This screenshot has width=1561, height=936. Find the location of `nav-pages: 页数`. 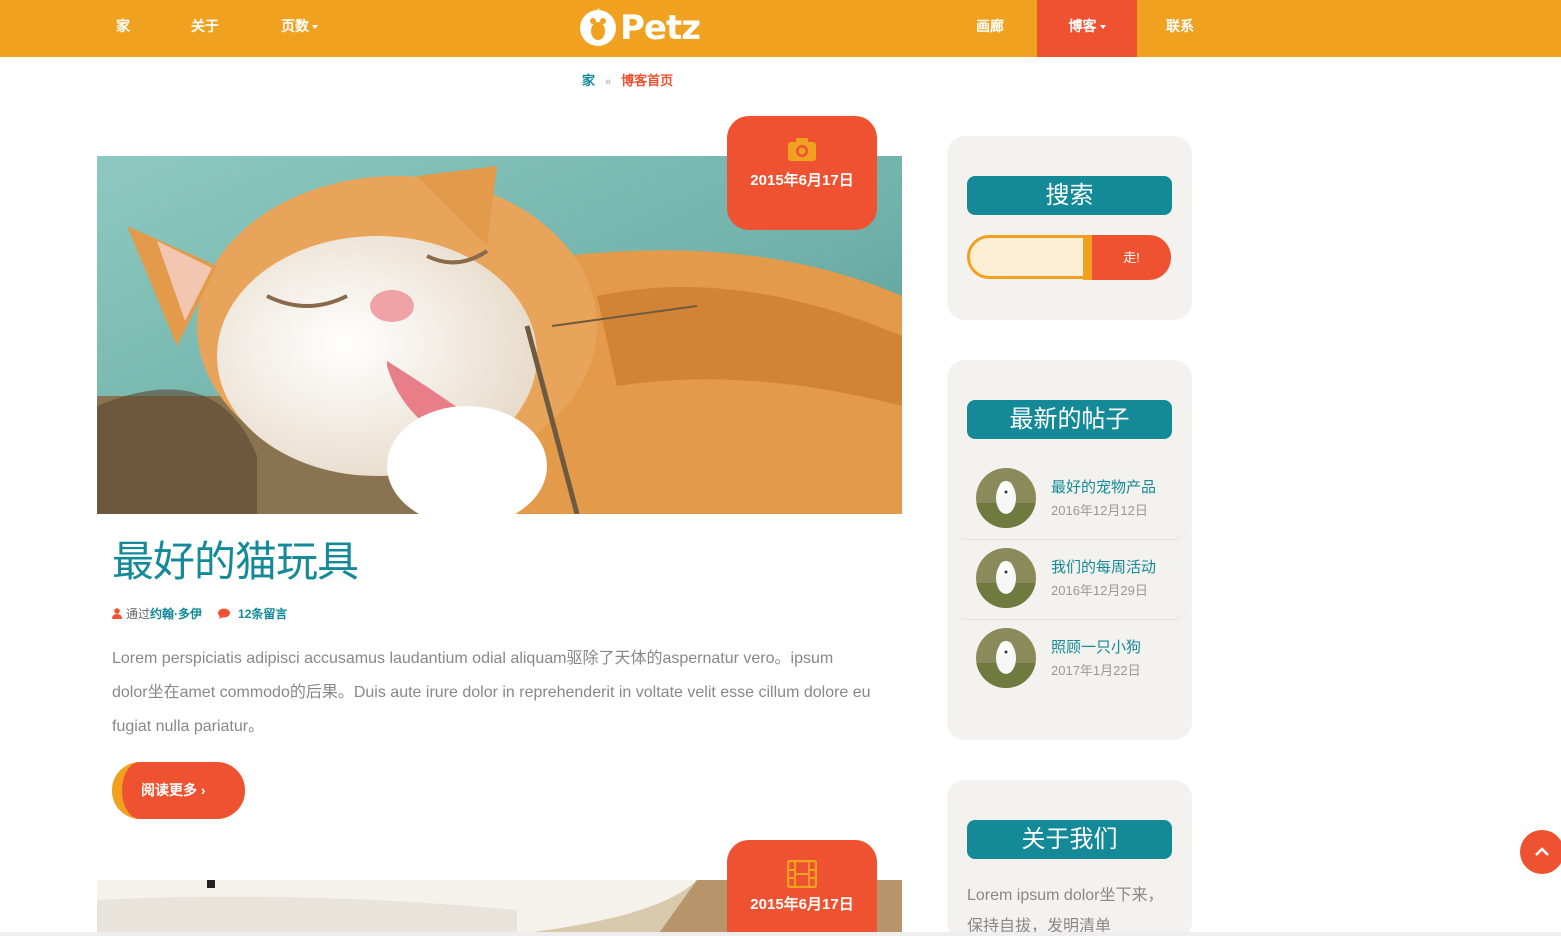

nav-pages: 页数 is located at coordinates (299, 28).